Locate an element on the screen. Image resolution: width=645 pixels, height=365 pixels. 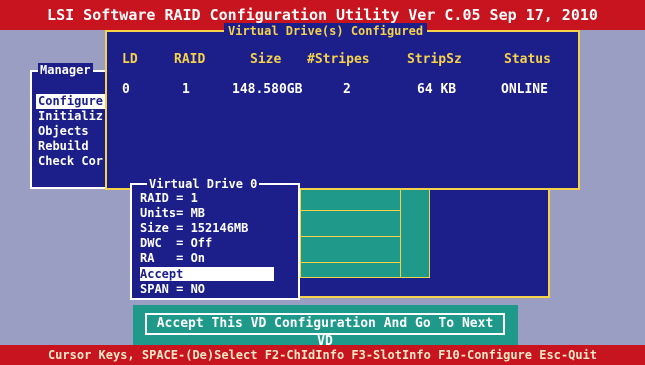
column-header-stripes: #Stripes is located at coordinates (338, 59).